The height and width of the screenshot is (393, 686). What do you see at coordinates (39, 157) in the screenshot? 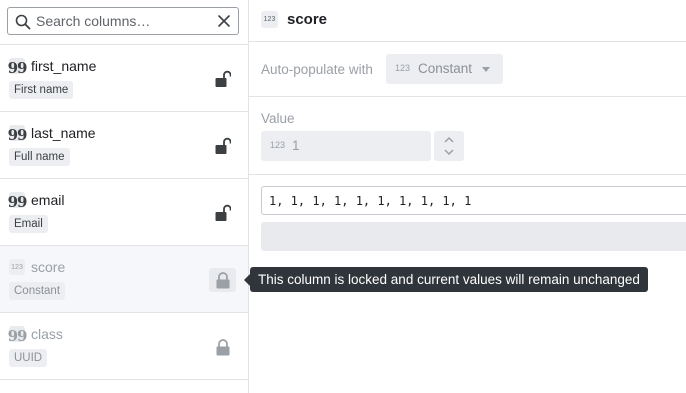
I see `column-type-tag: Full name` at bounding box center [39, 157].